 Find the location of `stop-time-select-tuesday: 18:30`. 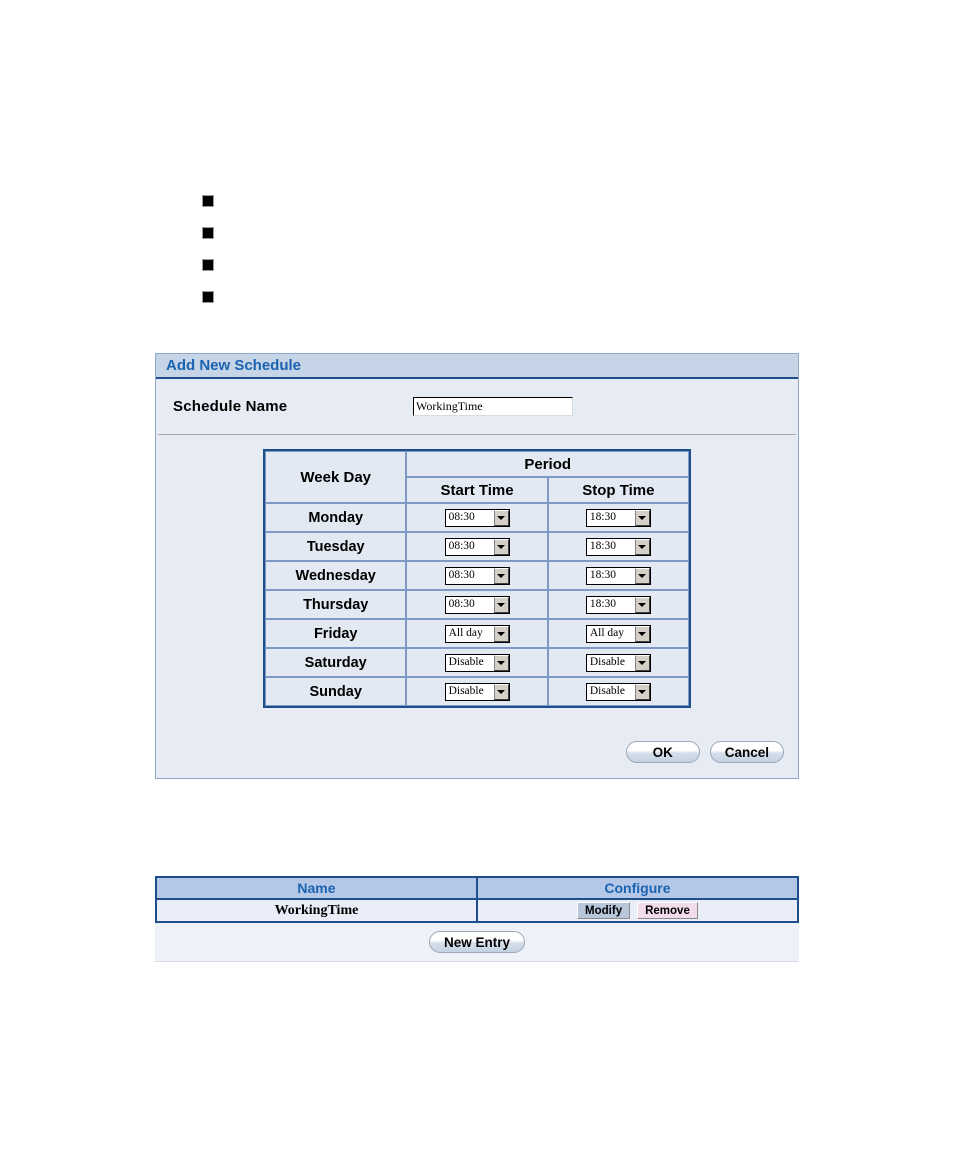

stop-time-select-tuesday: 18:30 is located at coordinates (618, 546).